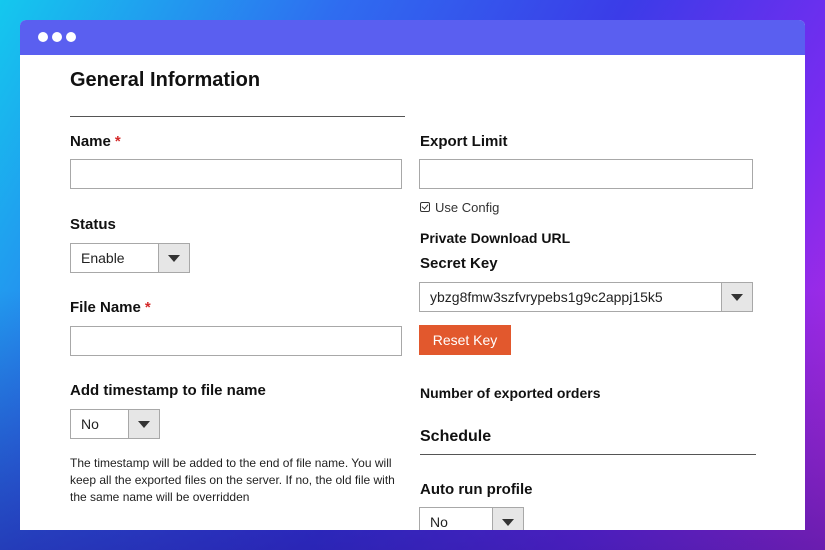 The image size is (825, 550). I want to click on file-name-label: File Name *, so click(110, 307).